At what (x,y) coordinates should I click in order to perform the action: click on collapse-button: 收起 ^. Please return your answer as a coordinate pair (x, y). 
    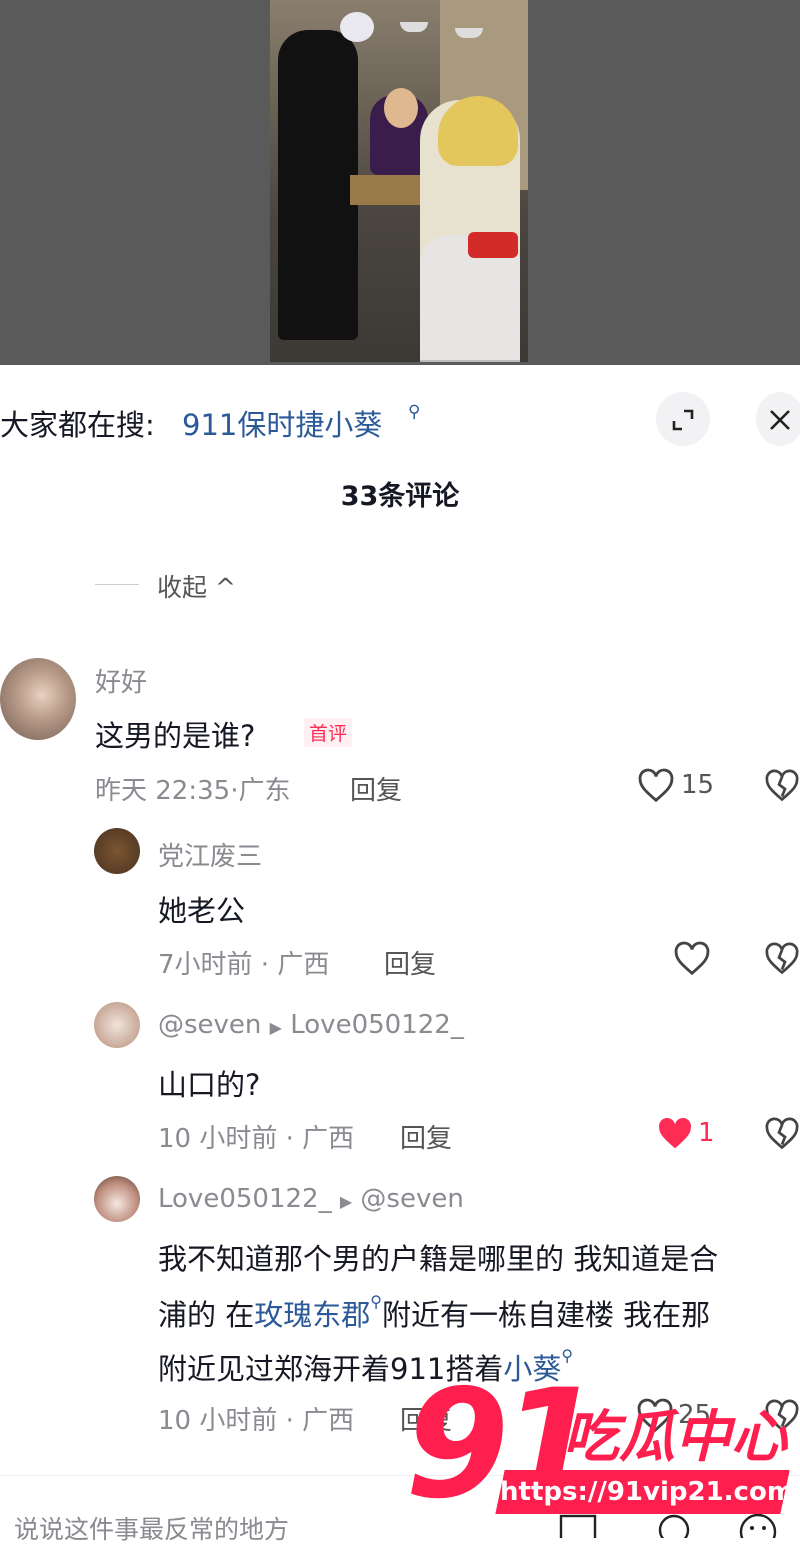
    Looking at the image, I should click on (196, 586).